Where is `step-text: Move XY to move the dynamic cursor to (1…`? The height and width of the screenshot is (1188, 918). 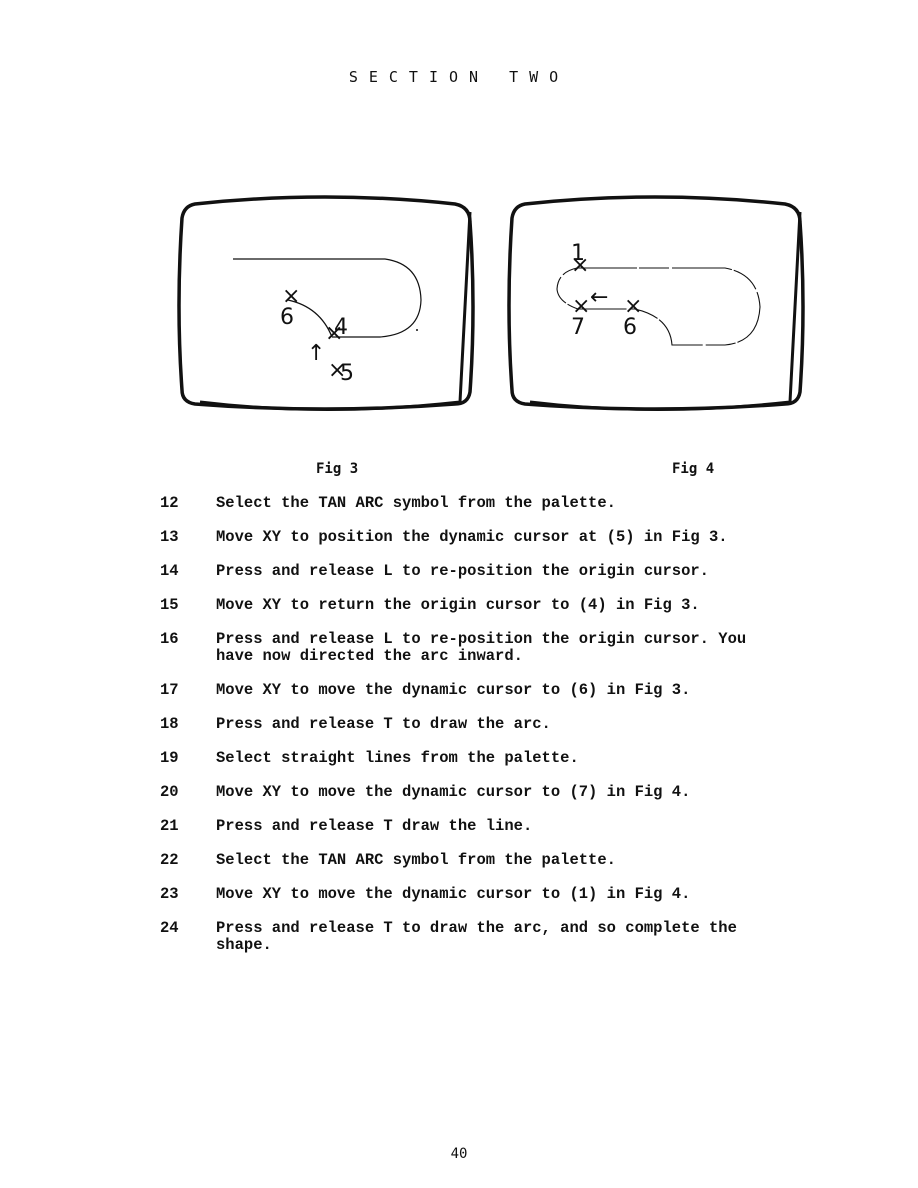
step-text: Move XY to move the dynamic cursor to (1… is located at coordinates (453, 894).